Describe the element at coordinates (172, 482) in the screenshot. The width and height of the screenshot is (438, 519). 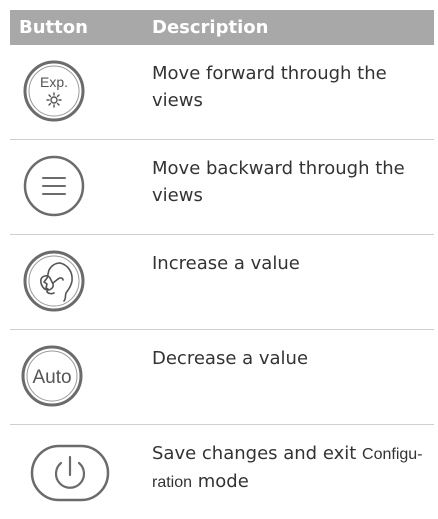
I see `configuration-keyword-cont: ration` at that location.